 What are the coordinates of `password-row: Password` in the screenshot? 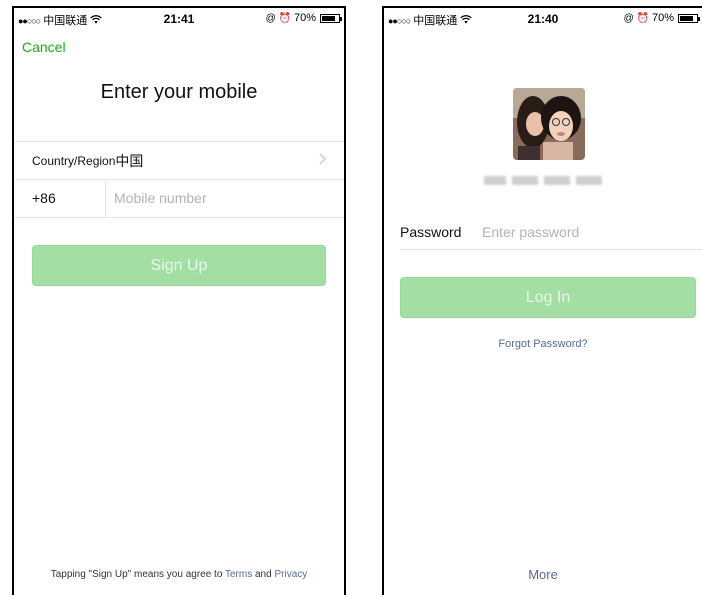 It's located at (551, 232).